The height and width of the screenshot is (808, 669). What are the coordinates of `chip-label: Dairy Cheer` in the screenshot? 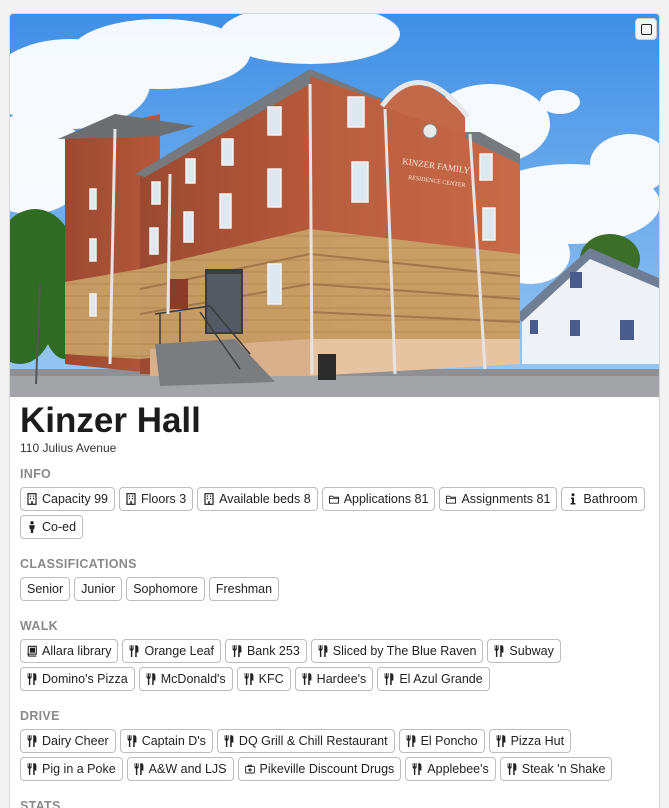 It's located at (75, 741).